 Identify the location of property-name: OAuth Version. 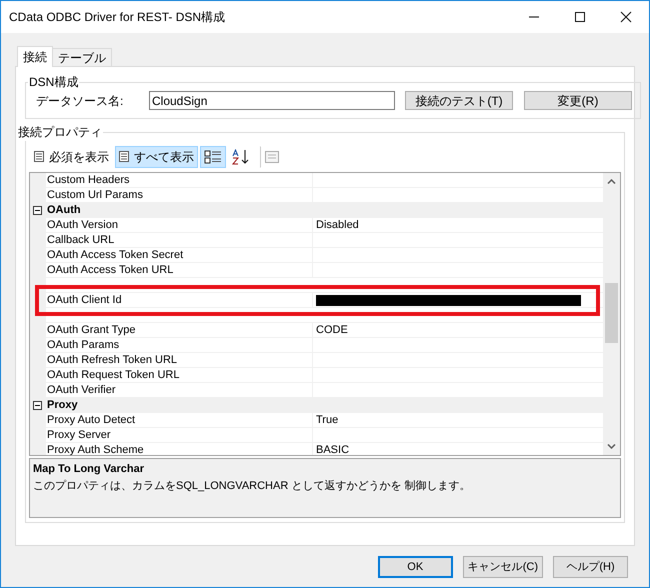
(179, 225).